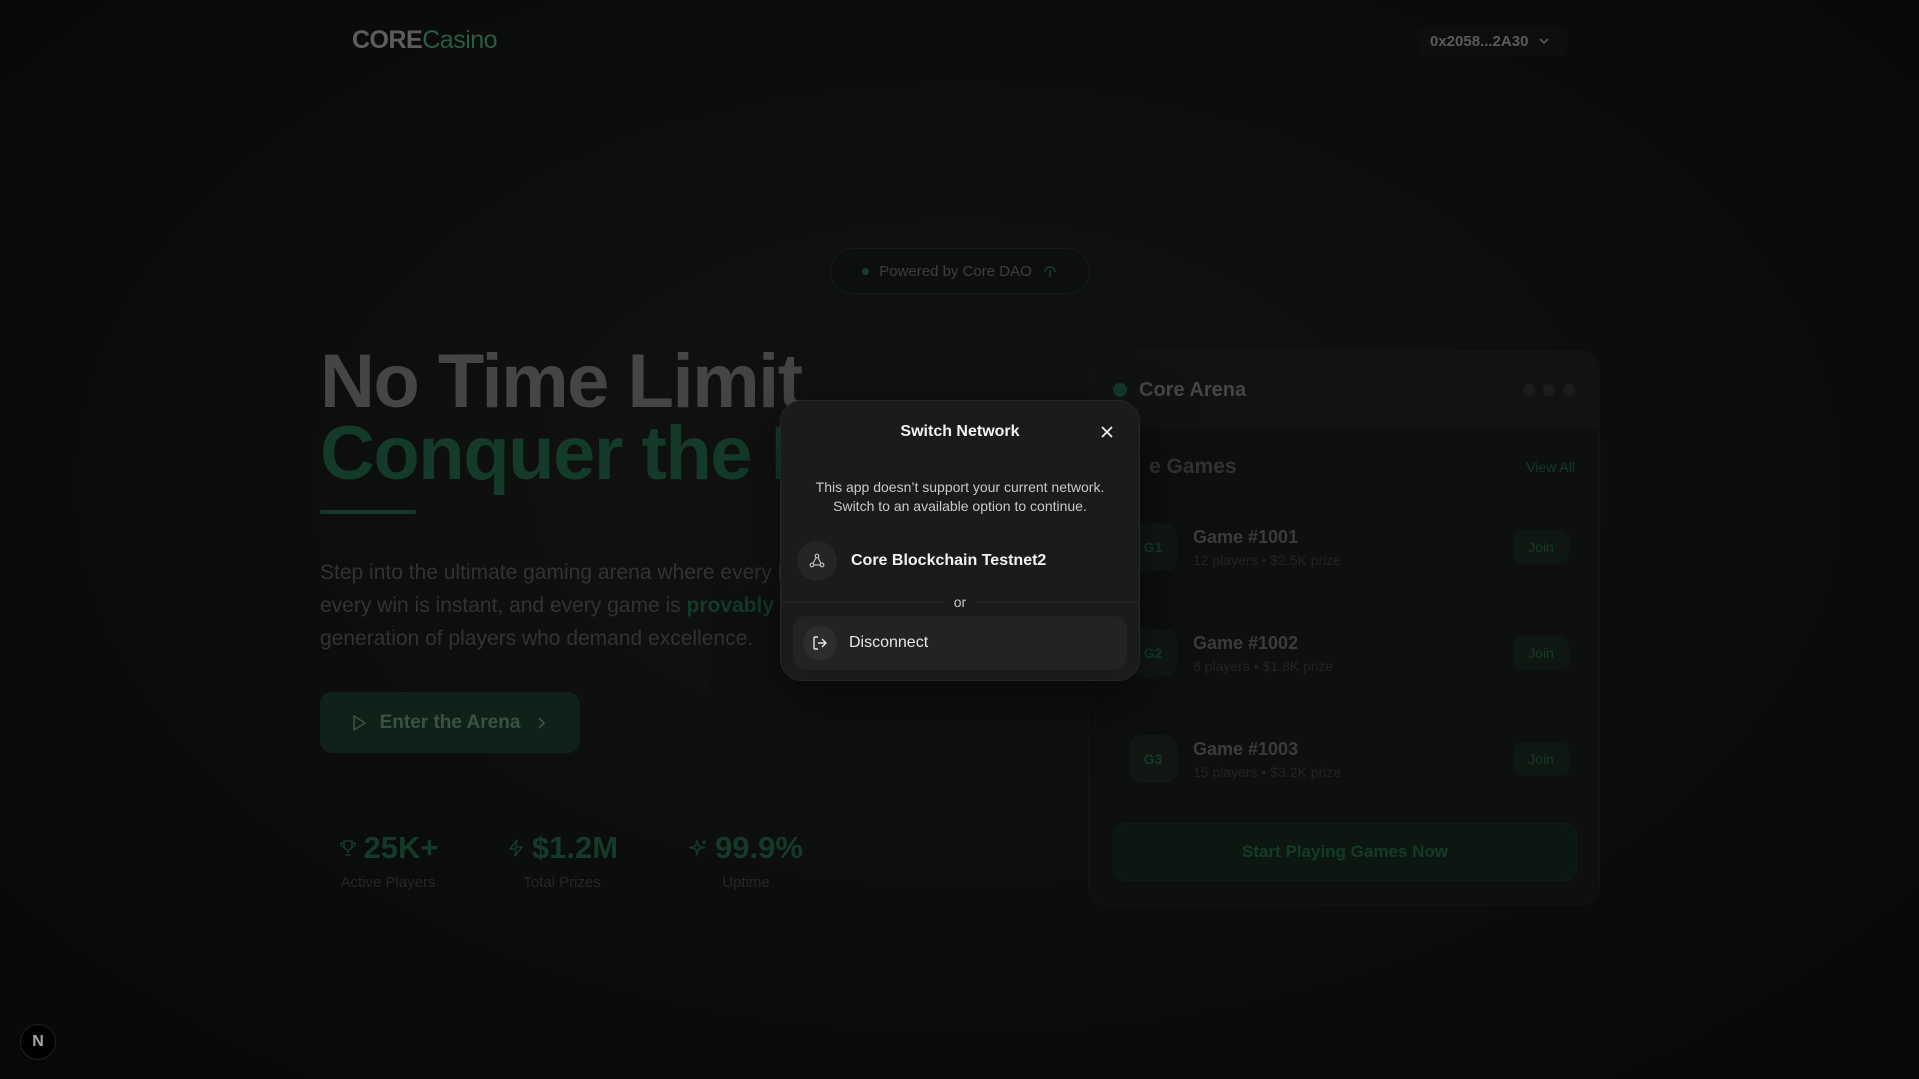 This screenshot has height=1079, width=1919. I want to click on close-icon, so click(1107, 432).